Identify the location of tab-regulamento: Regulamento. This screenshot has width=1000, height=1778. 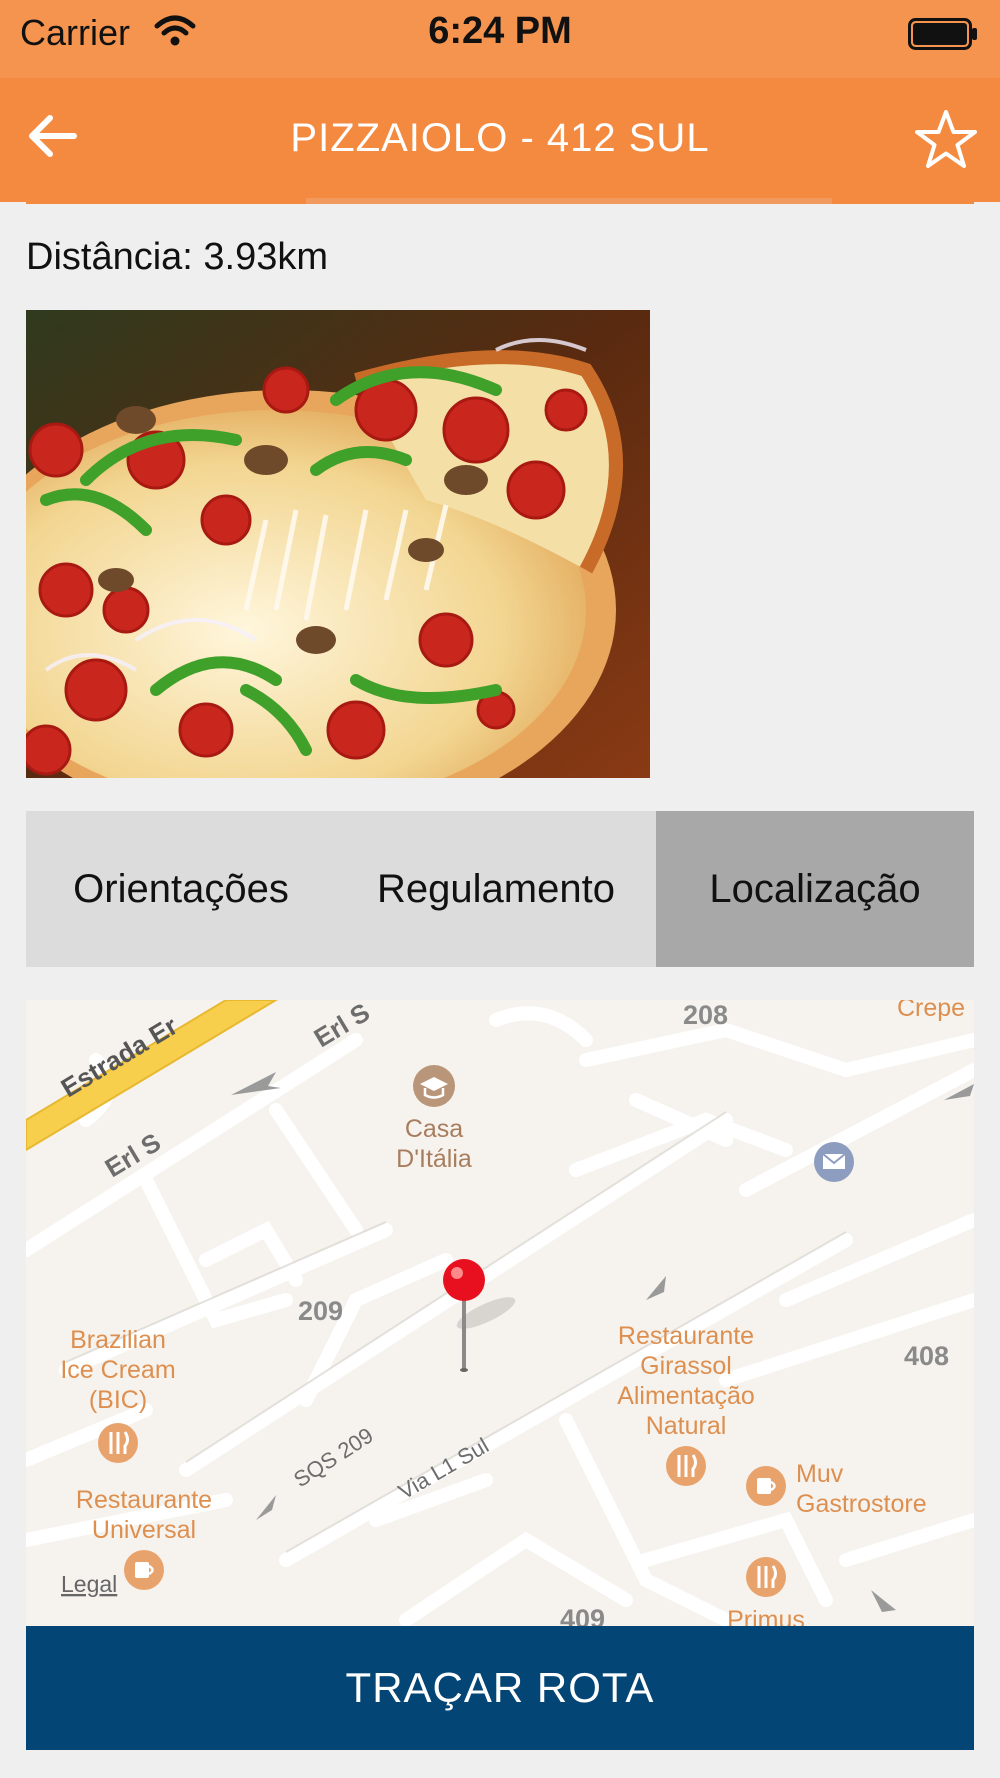
(496, 889).